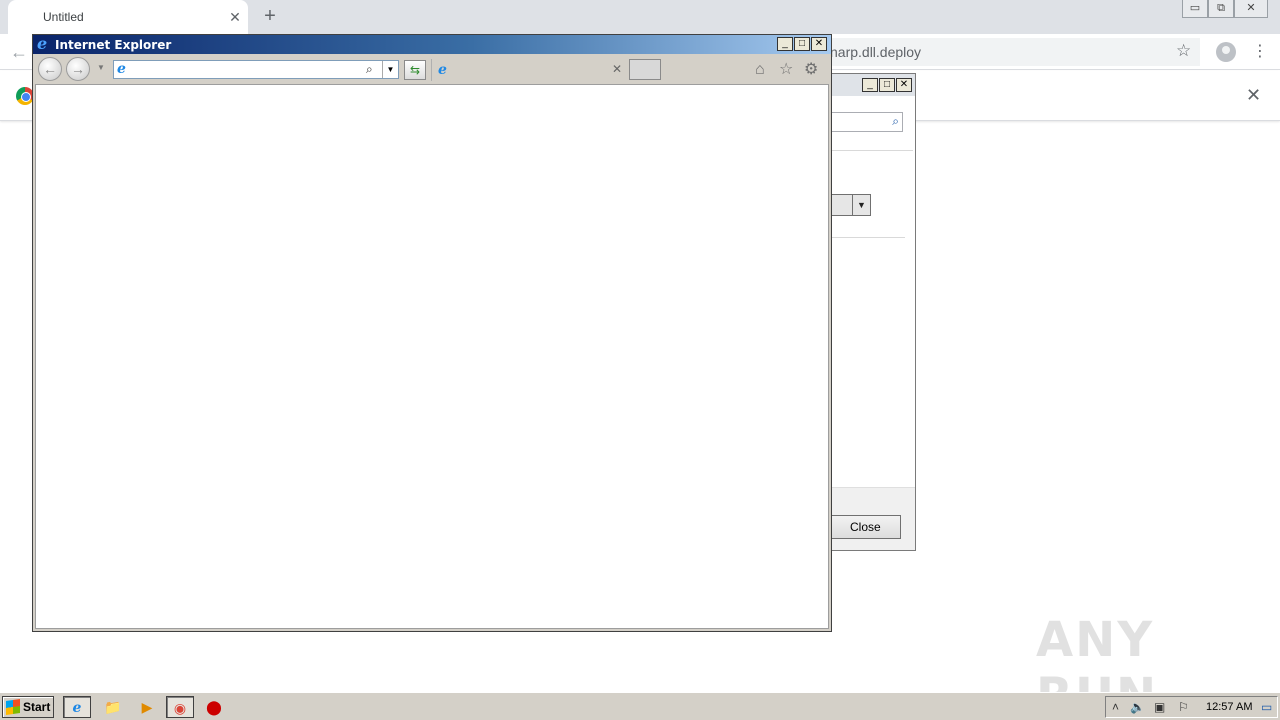 The width and height of the screenshot is (1280, 720). I want to click on chrome-tabstrip: Untitled ✕ + ▭ ⧉ ✕, so click(640, 17).